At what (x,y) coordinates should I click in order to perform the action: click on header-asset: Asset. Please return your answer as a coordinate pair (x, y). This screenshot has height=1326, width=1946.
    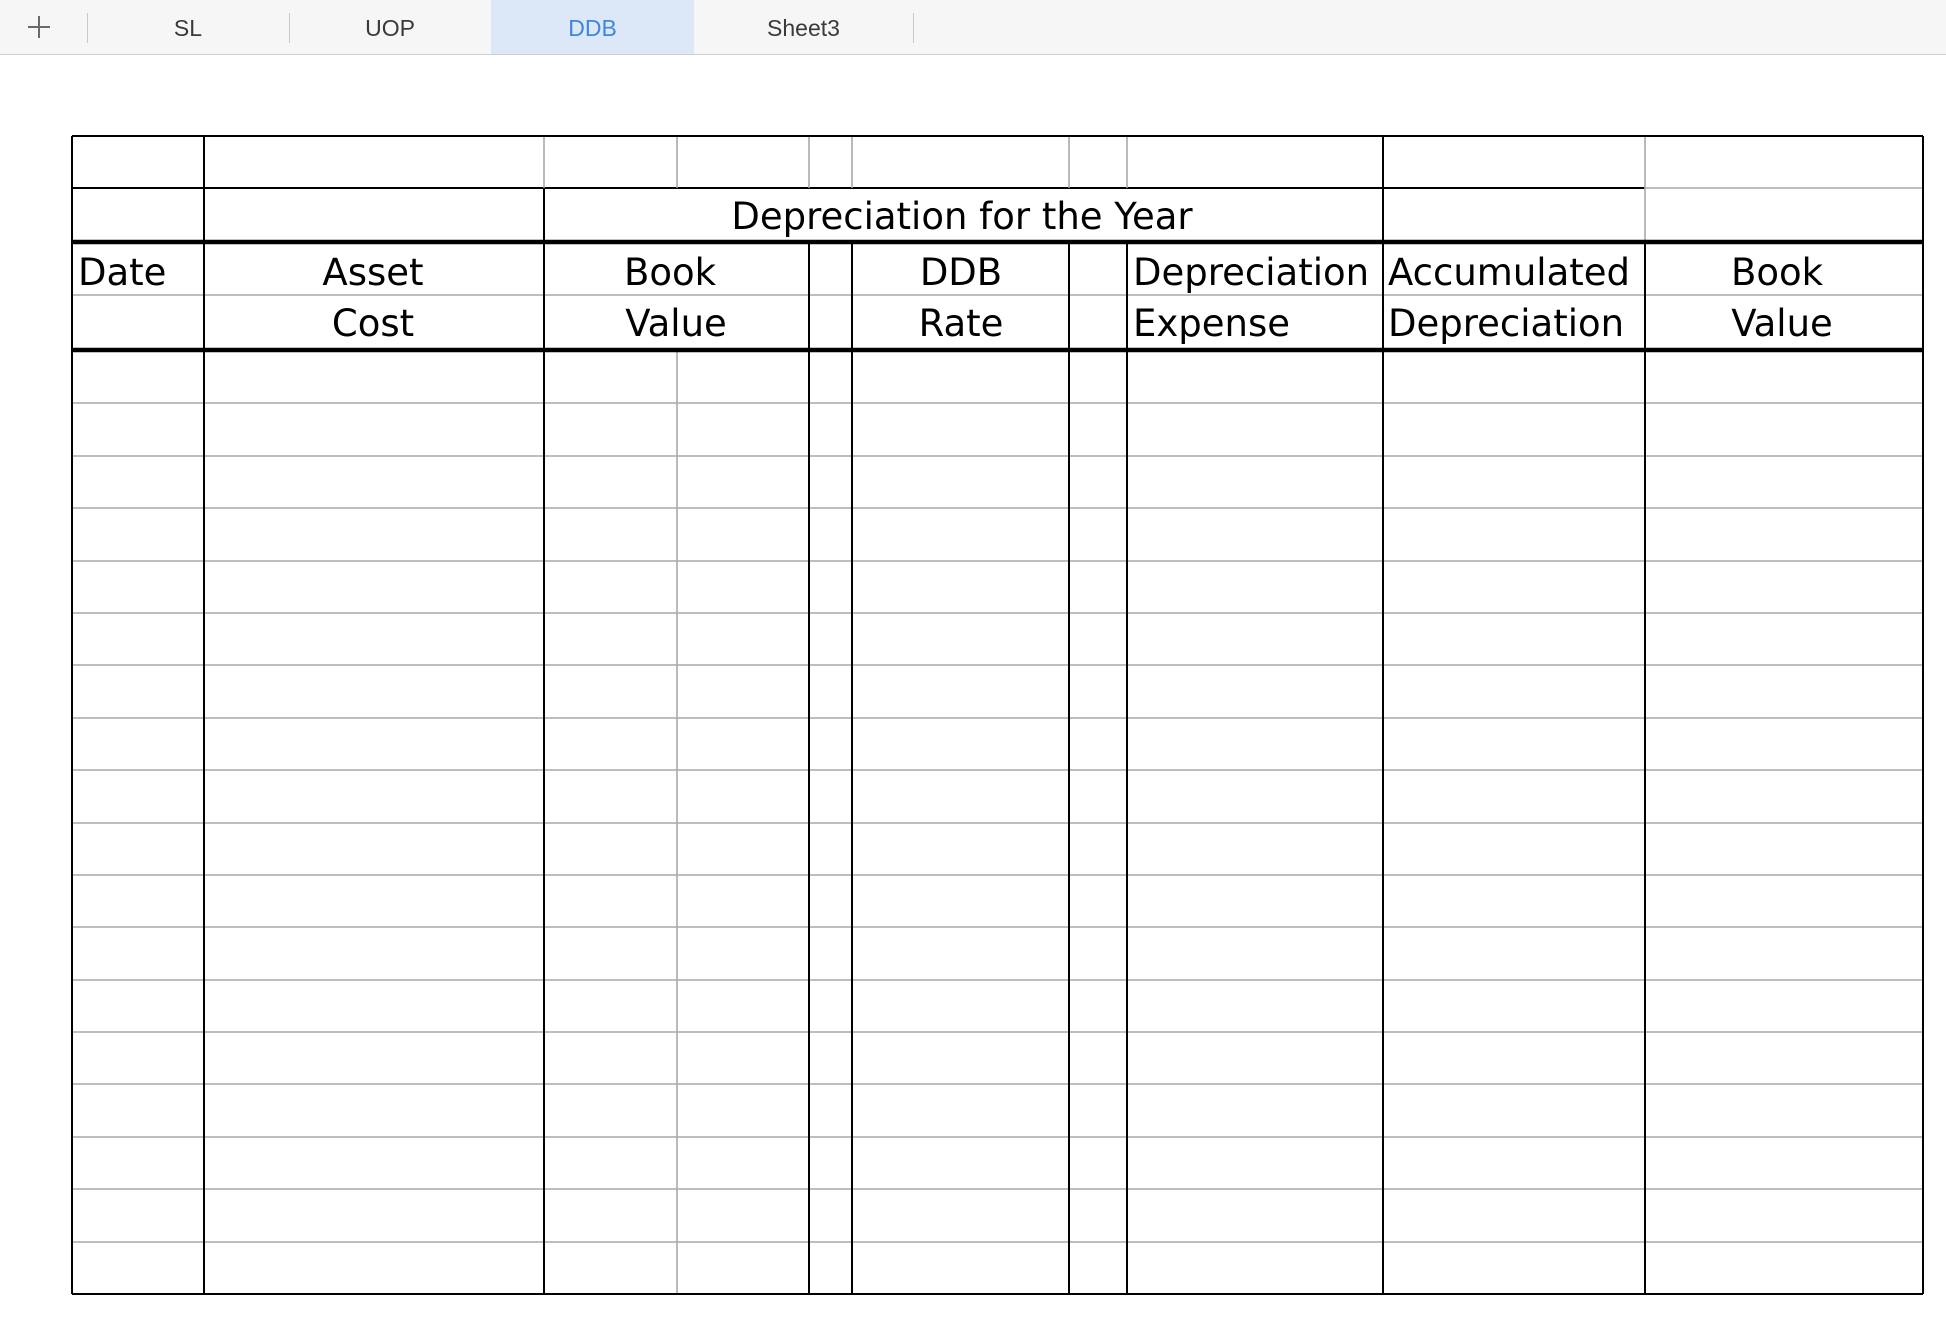
    Looking at the image, I should click on (372, 272).